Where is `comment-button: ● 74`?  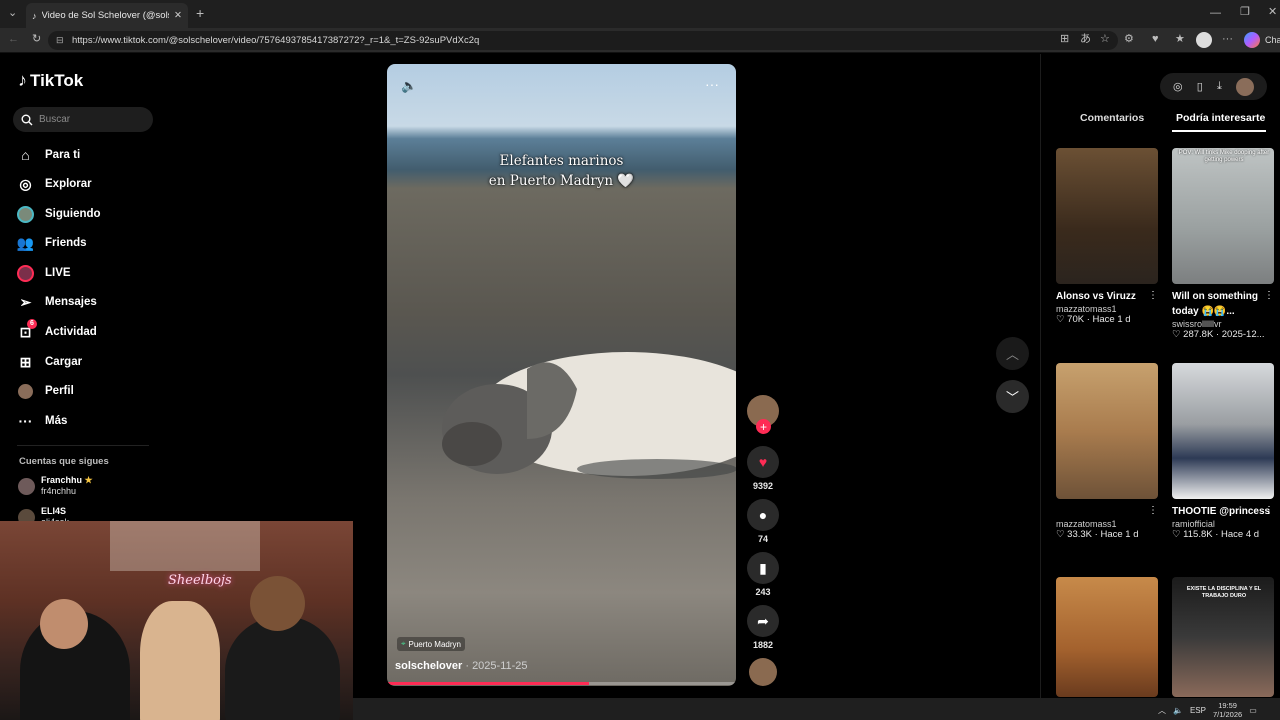 comment-button: ● 74 is located at coordinates (763, 521).